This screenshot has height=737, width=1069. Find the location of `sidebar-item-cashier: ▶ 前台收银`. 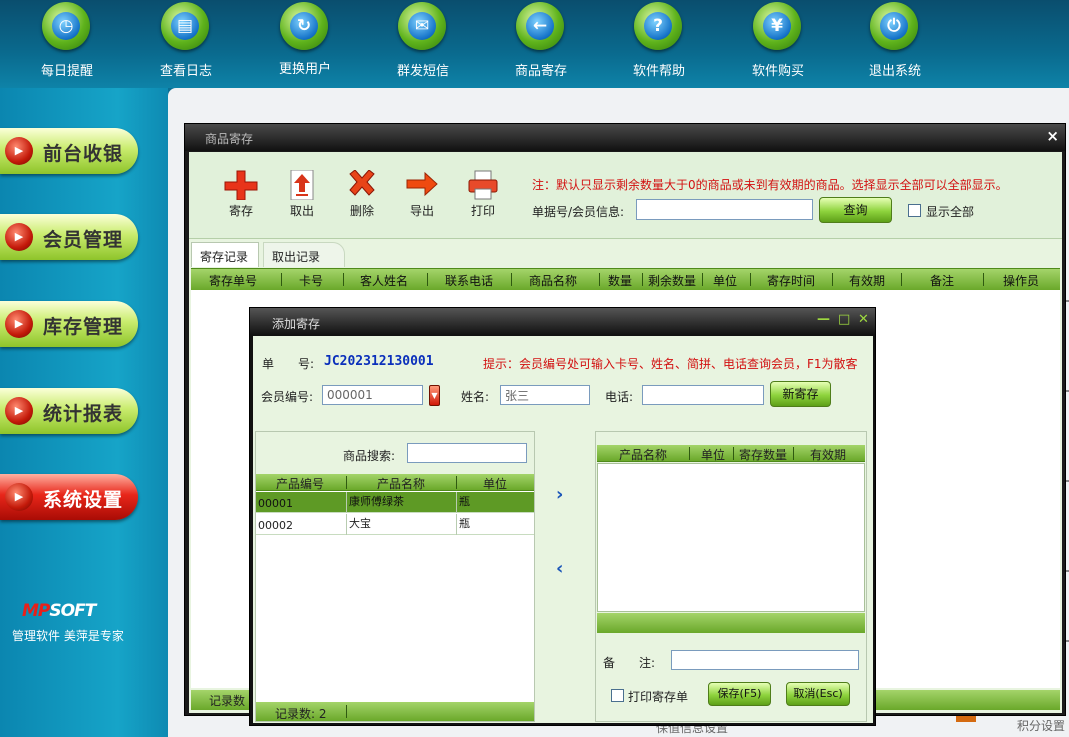

sidebar-item-cashier: ▶ 前台收银 is located at coordinates (69, 151).